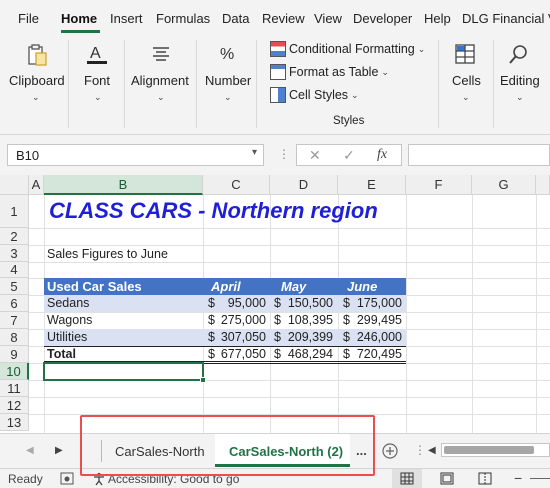 This screenshot has height=488, width=550. I want to click on cells-icon, so click(465, 54).